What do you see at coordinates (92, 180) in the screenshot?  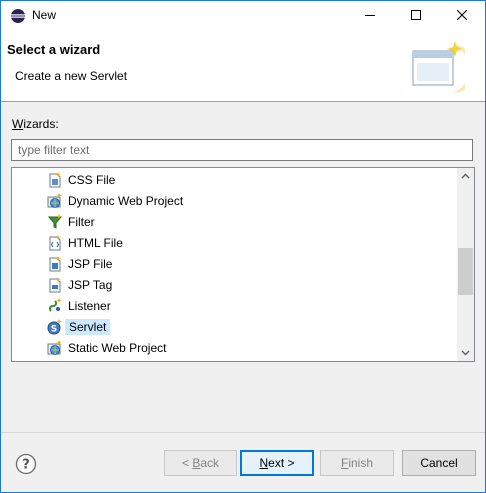 I see `tree-item-label: CSS File` at bounding box center [92, 180].